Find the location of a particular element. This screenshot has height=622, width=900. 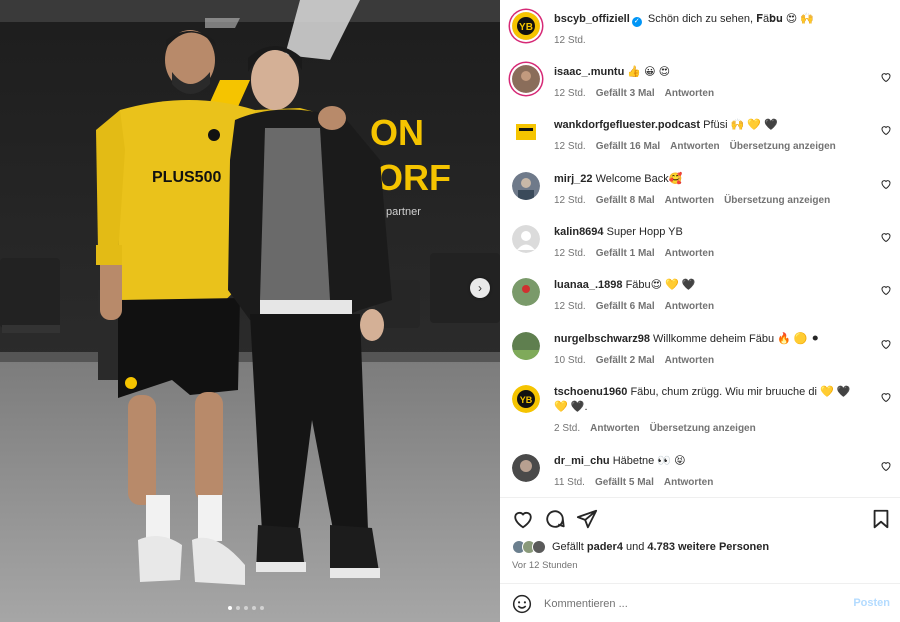

author-avatar: YB is located at coordinates (526, 26).